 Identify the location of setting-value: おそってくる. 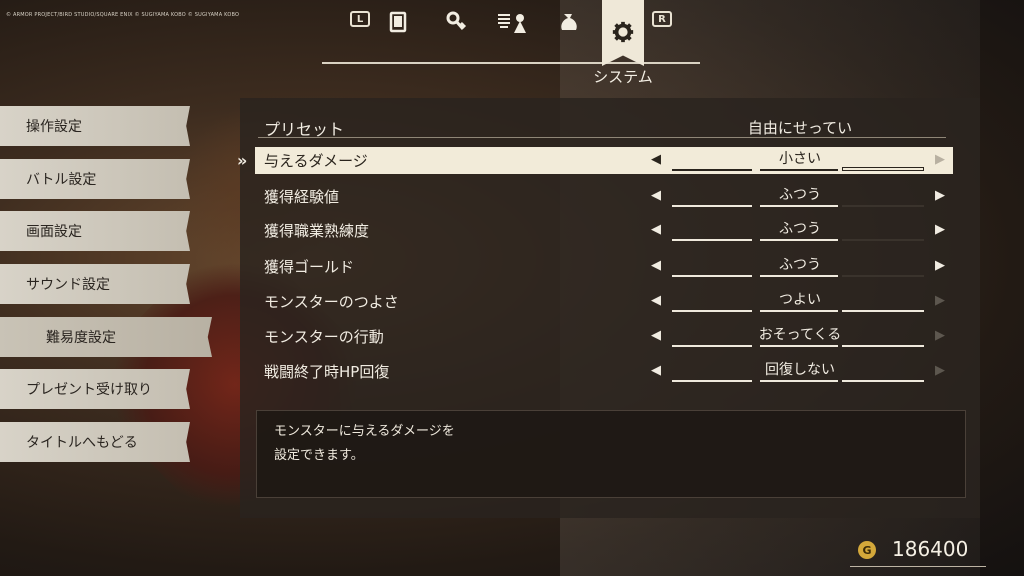
(800, 335).